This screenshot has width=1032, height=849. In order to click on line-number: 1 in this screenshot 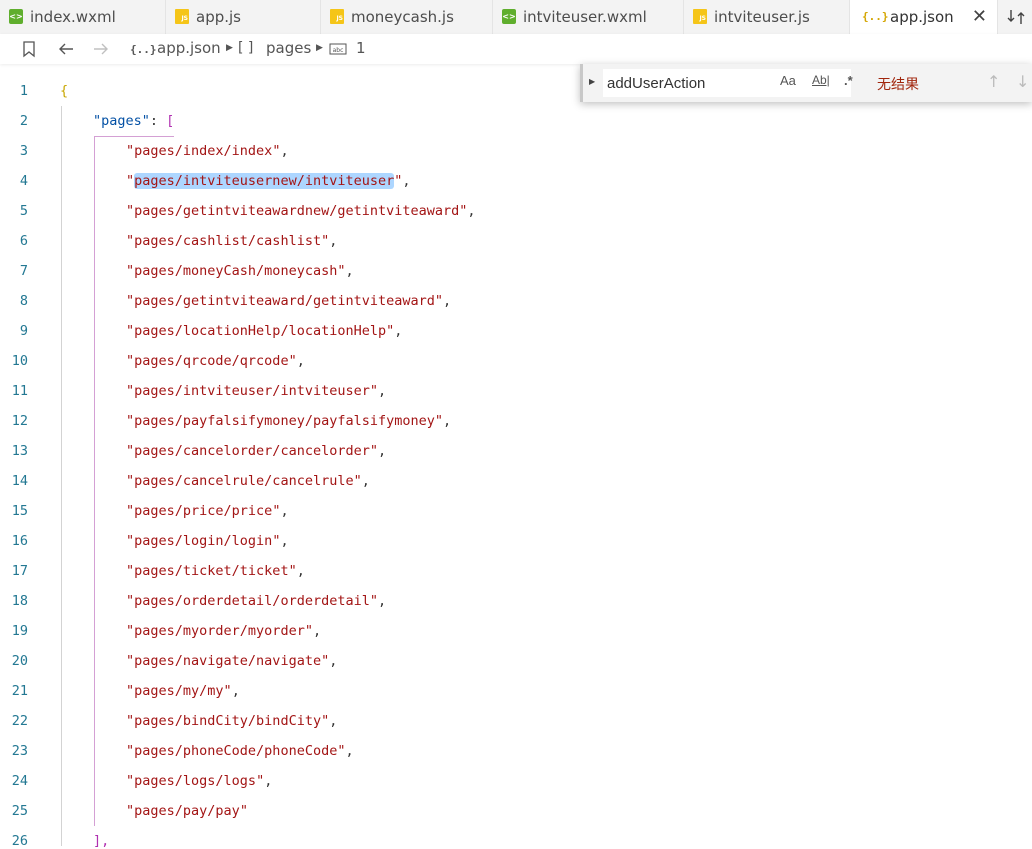, I will do `click(23, 91)`.